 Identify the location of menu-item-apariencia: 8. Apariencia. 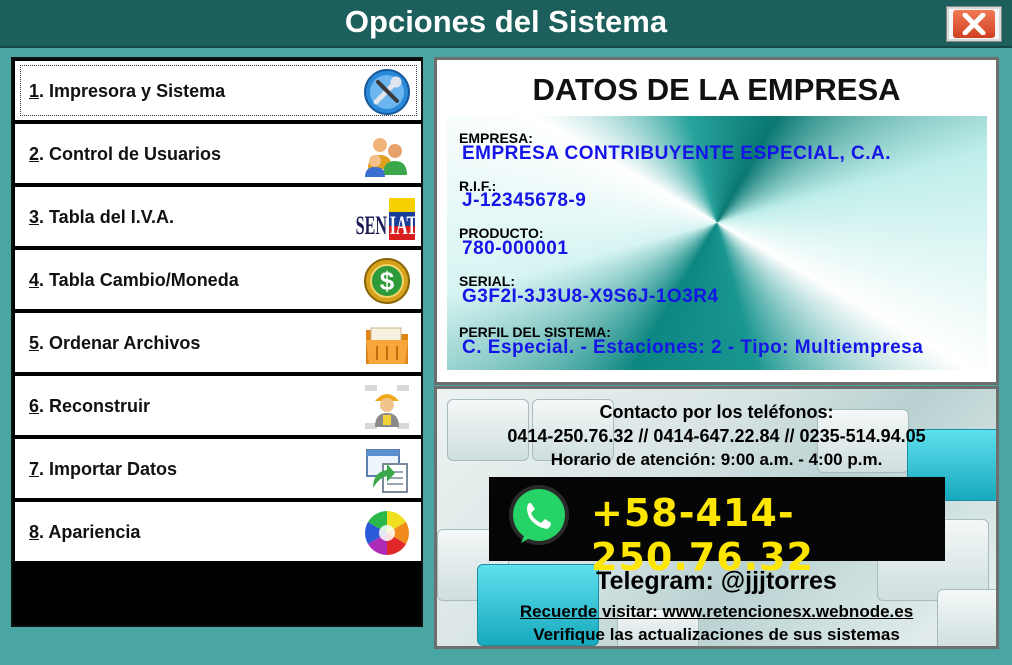
(218, 532).